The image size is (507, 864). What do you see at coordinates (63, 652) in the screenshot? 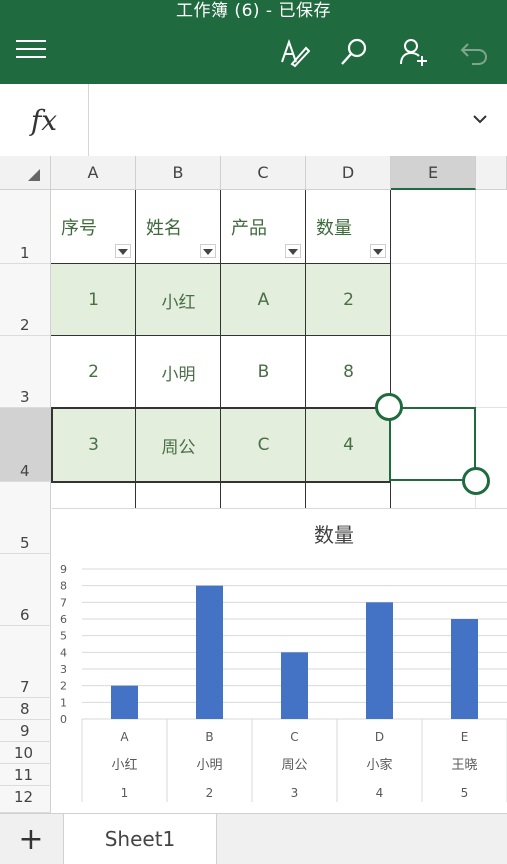
I see `y-tick-label: 4` at bounding box center [63, 652].